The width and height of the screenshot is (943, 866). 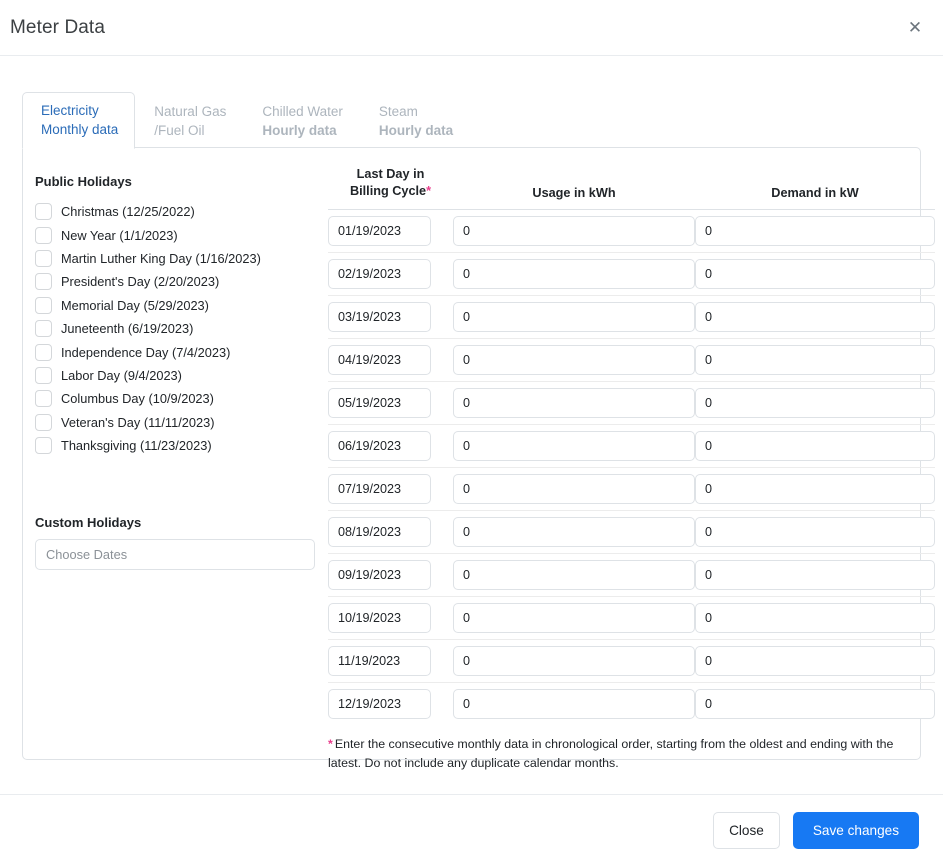 I want to click on holiday-row: Columbus Day (10/9/2023), so click(x=175, y=398).